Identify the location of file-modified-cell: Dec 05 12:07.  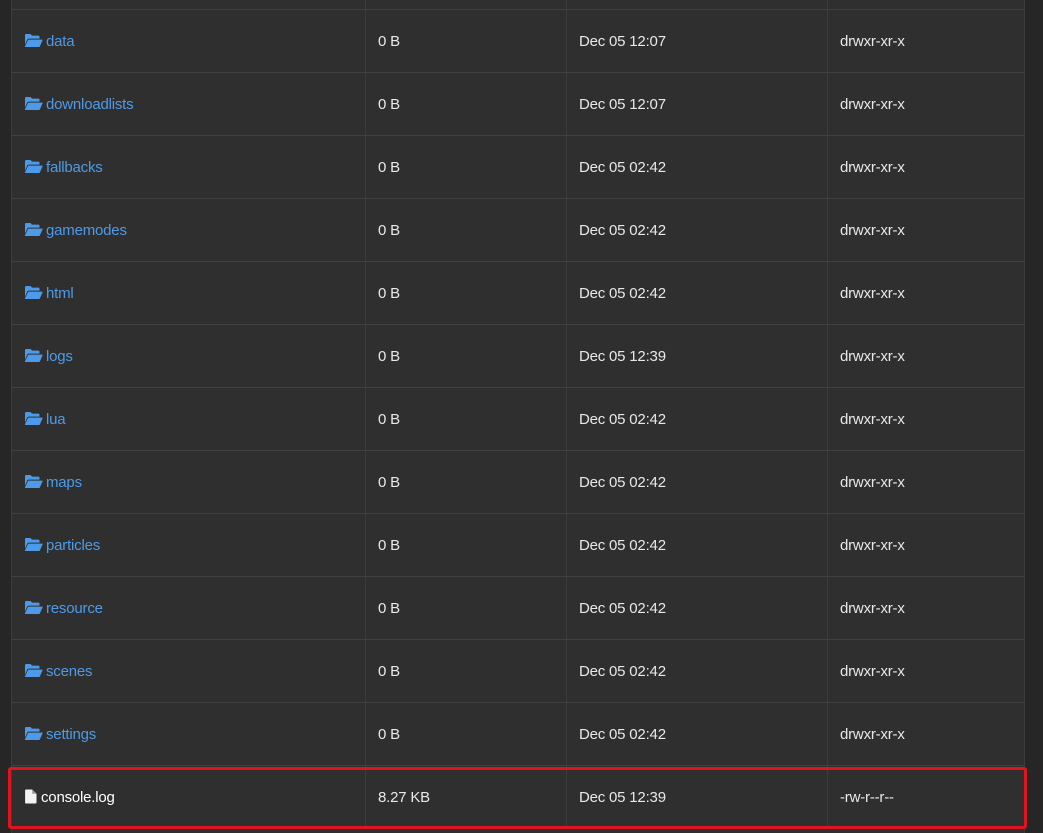
(697, 104).